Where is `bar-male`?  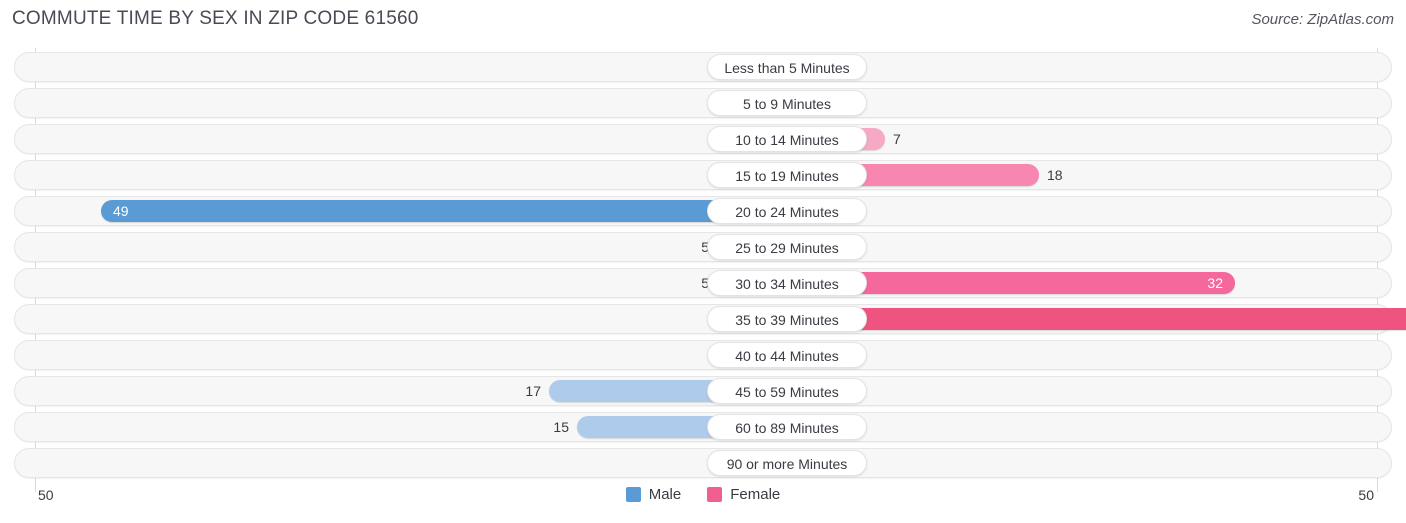 bar-male is located at coordinates (444, 211).